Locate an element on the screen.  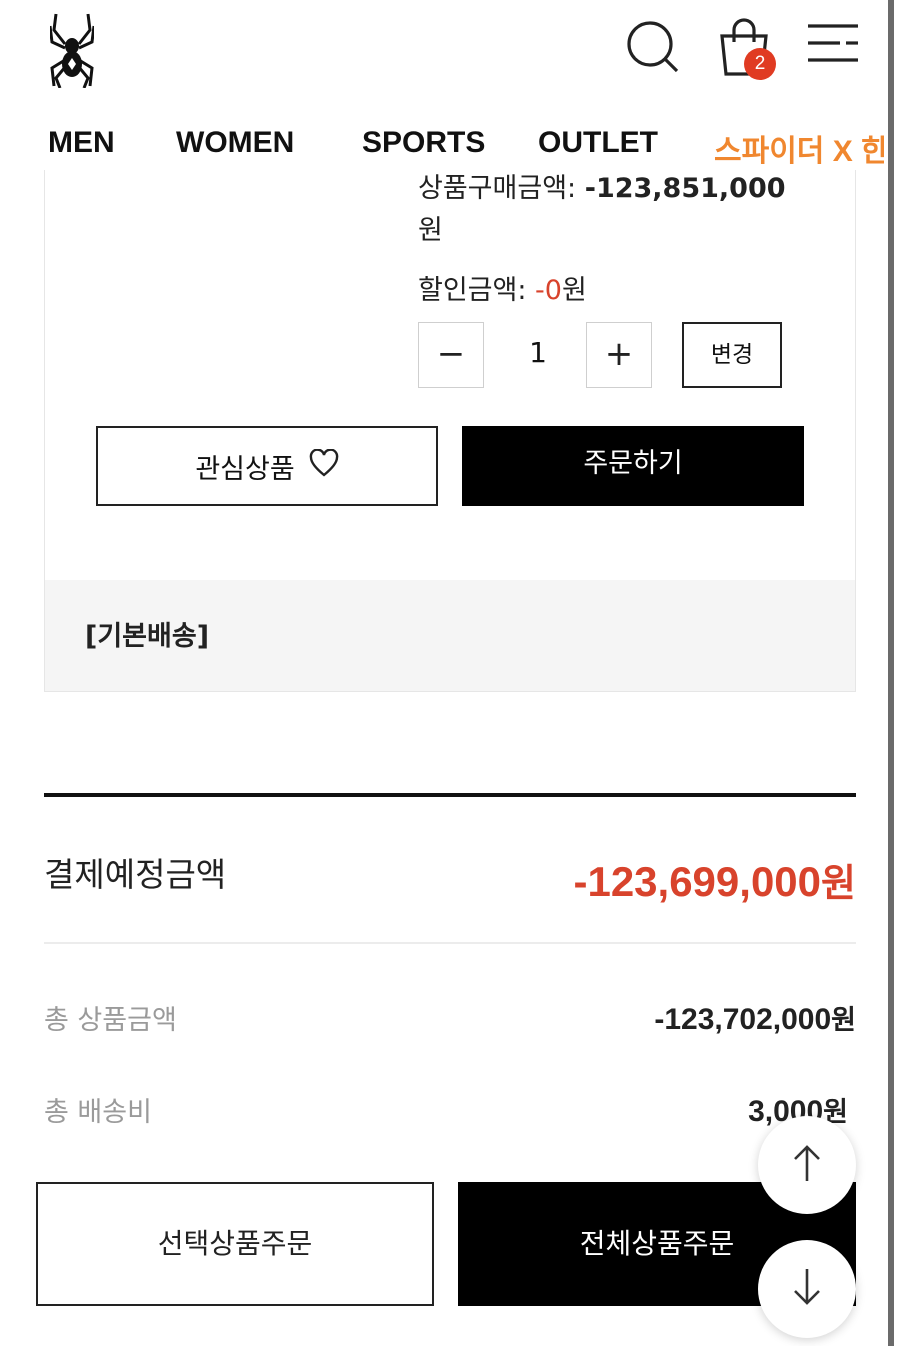
page-scrollbar is located at coordinates (894, 673).